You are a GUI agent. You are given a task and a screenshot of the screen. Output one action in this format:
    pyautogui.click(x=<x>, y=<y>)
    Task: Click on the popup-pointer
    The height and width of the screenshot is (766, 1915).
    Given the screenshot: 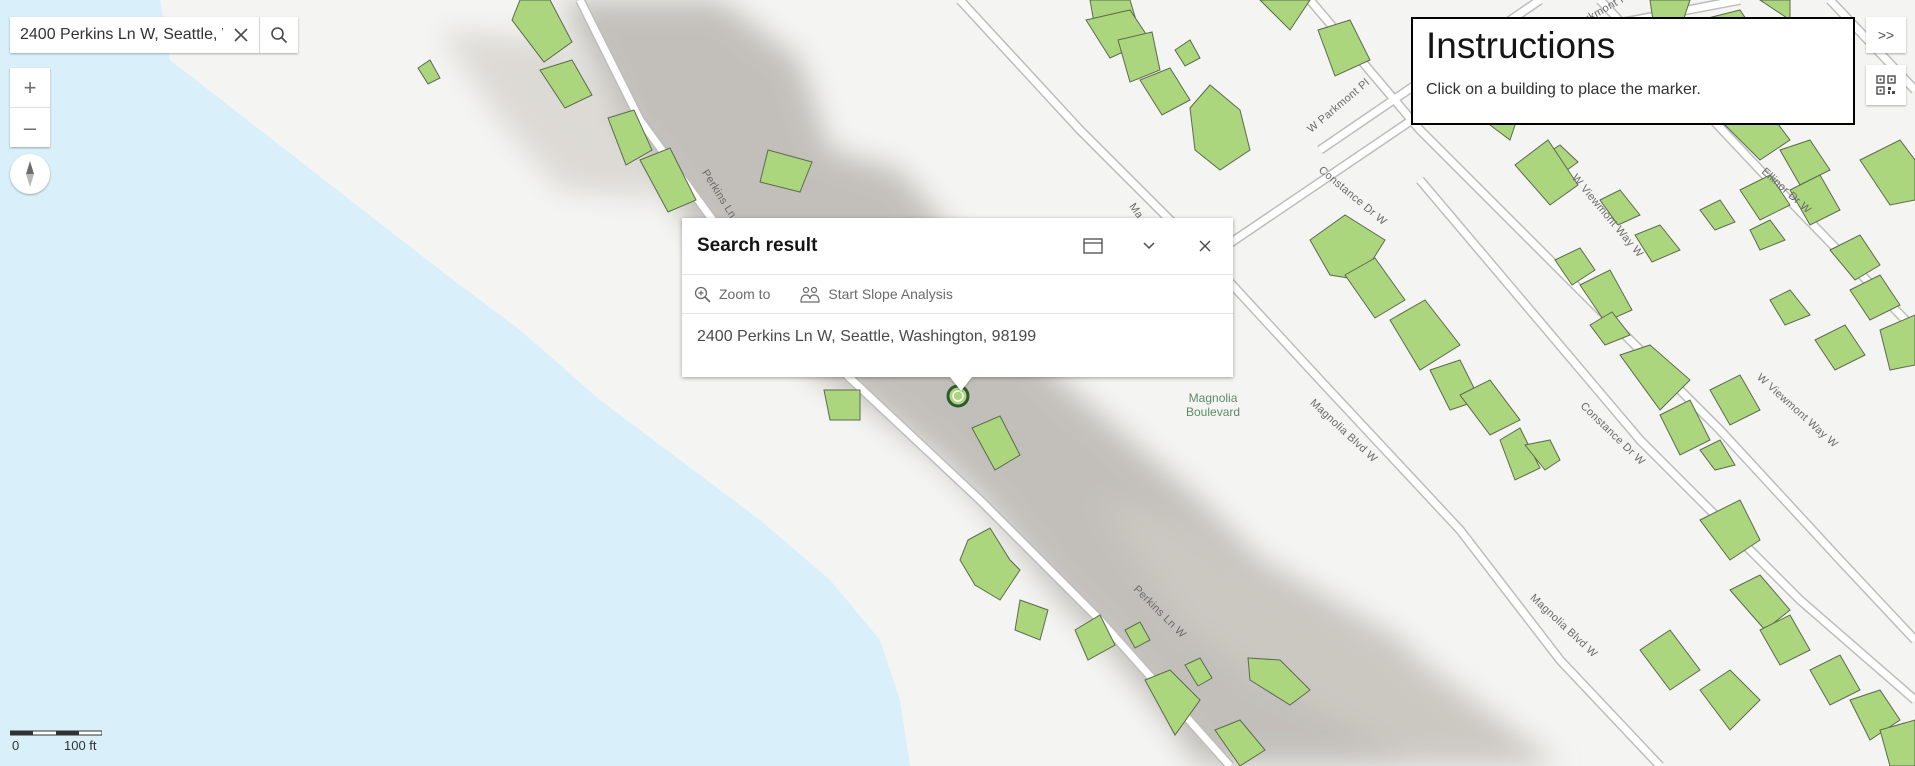 What is the action you would take?
    pyautogui.click(x=961, y=384)
    